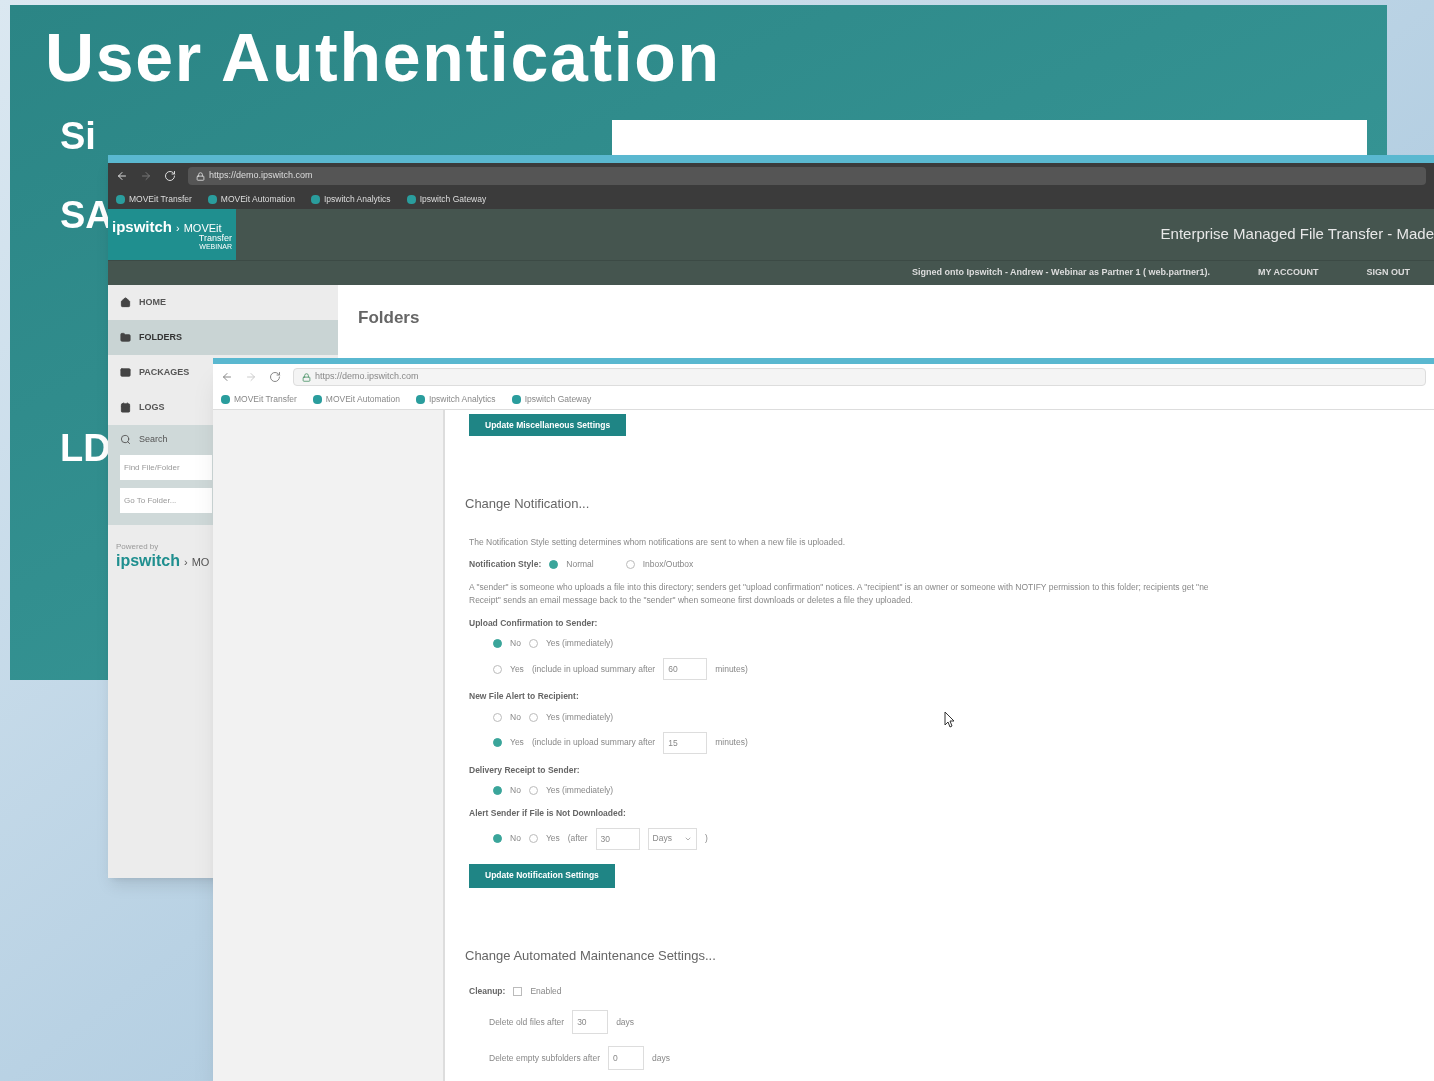 The image size is (1434, 1081). What do you see at coordinates (706, 839) in the screenshot?
I see `unit-text: )` at bounding box center [706, 839].